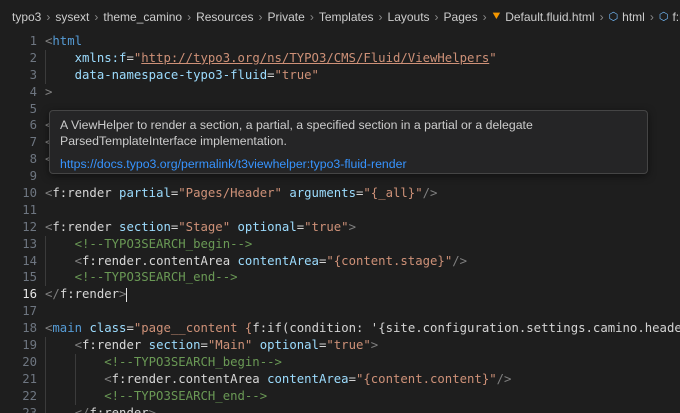 Image resolution: width=680 pixels, height=413 pixels. I want to click on line-number: 11, so click(29, 209).